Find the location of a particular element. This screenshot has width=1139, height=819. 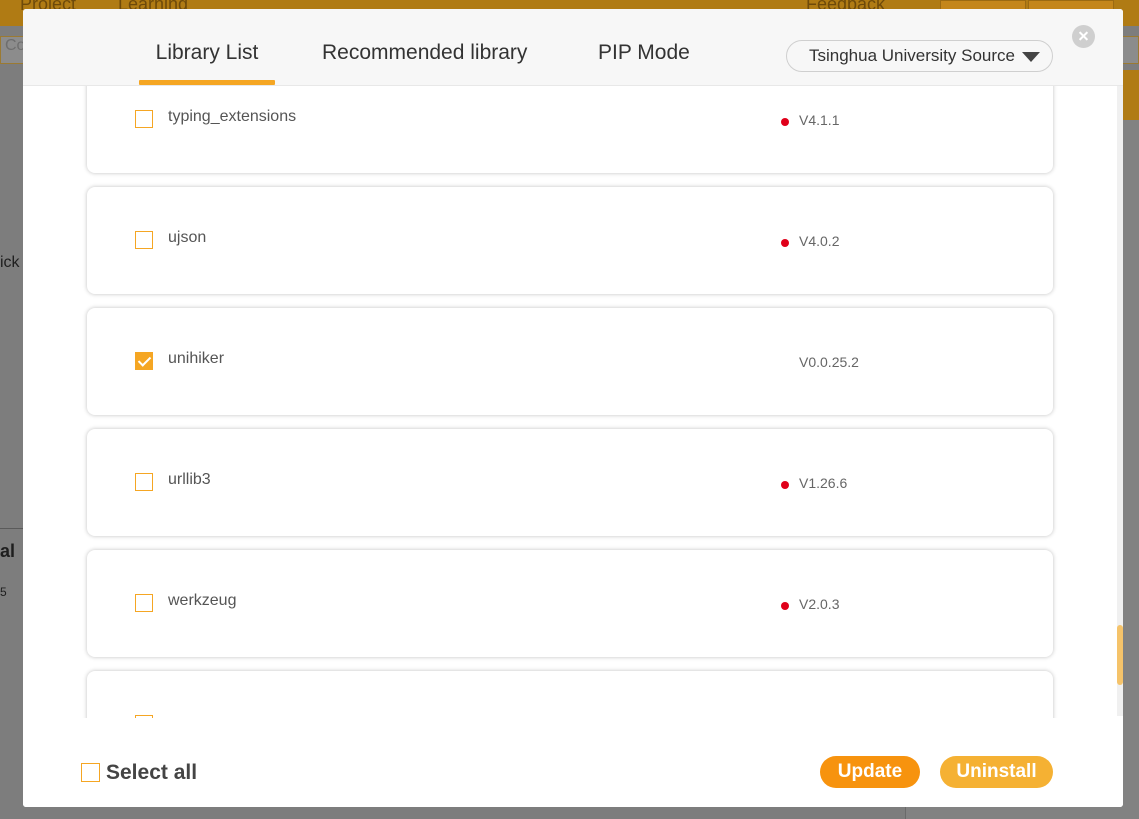

library-name: urllib3 is located at coordinates (189, 479).